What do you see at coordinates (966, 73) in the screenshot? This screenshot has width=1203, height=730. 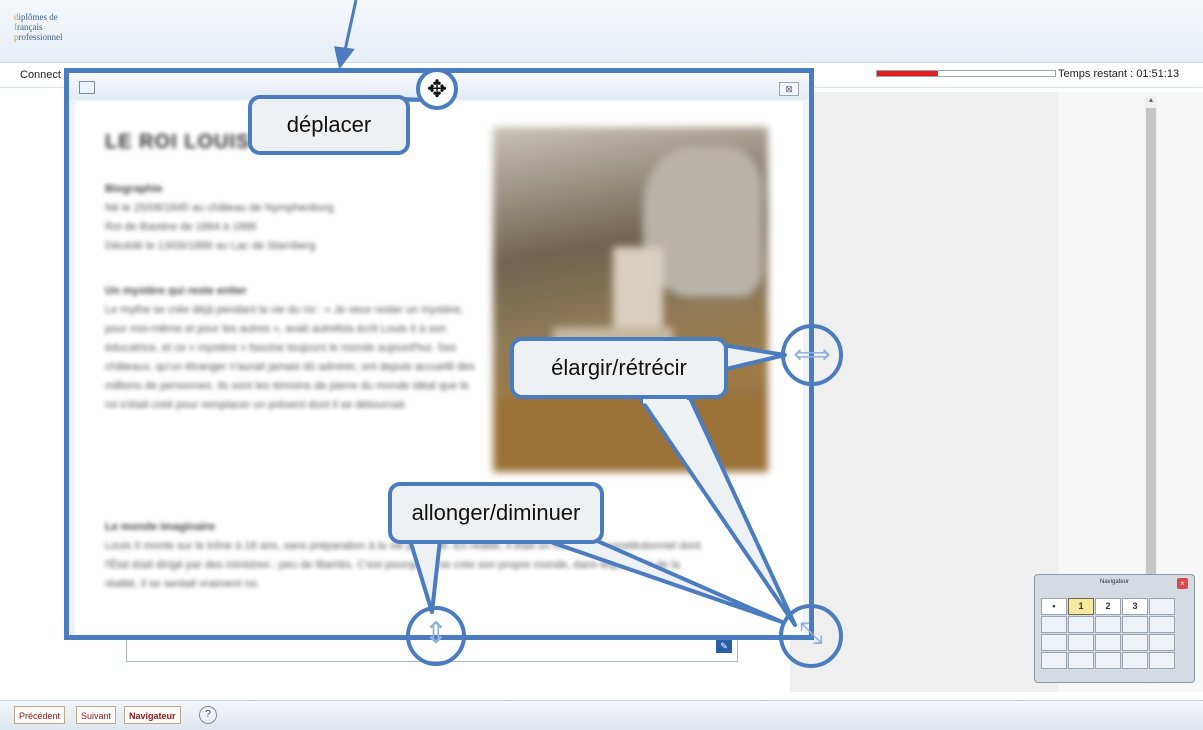 I see `time-progress-bar` at bounding box center [966, 73].